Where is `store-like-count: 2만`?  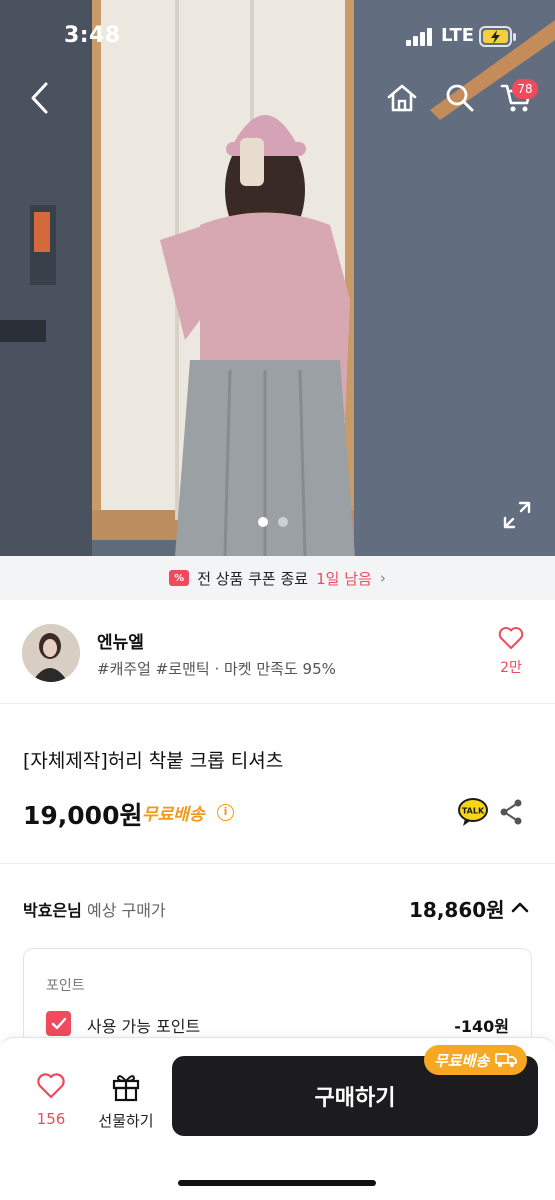 store-like-count: 2만 is located at coordinates (511, 668).